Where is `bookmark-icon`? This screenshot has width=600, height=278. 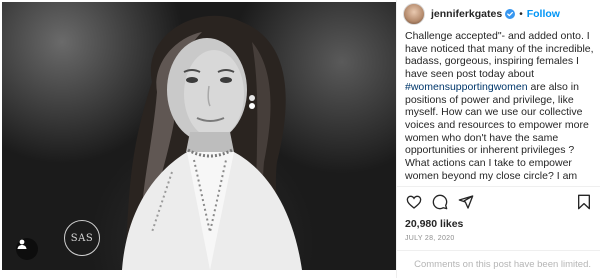
bookmark-icon is located at coordinates (584, 201).